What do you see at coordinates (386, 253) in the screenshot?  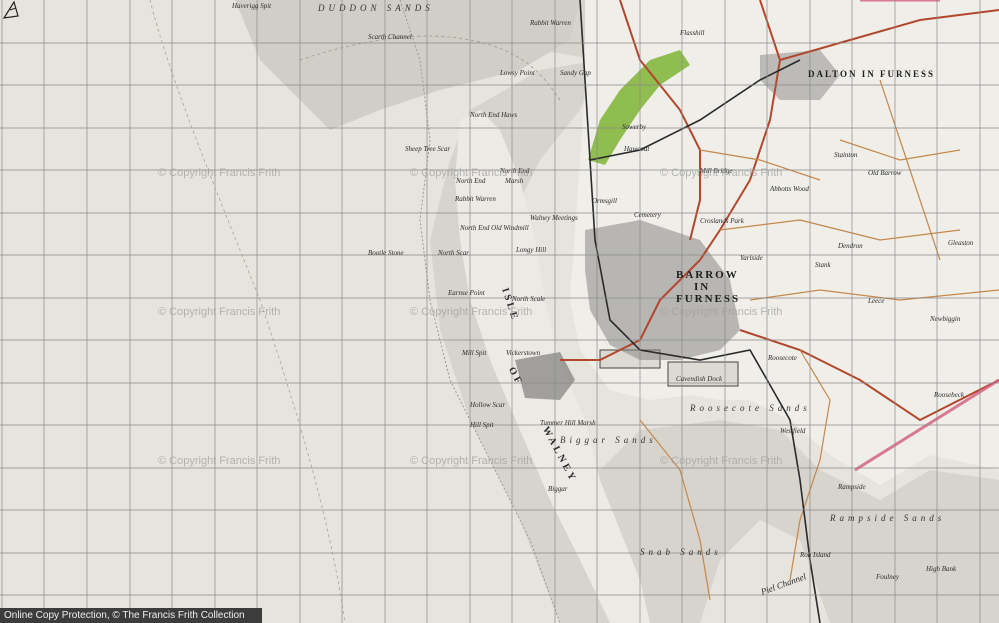 I see `label-bootle-stone: Bootle Stone` at bounding box center [386, 253].